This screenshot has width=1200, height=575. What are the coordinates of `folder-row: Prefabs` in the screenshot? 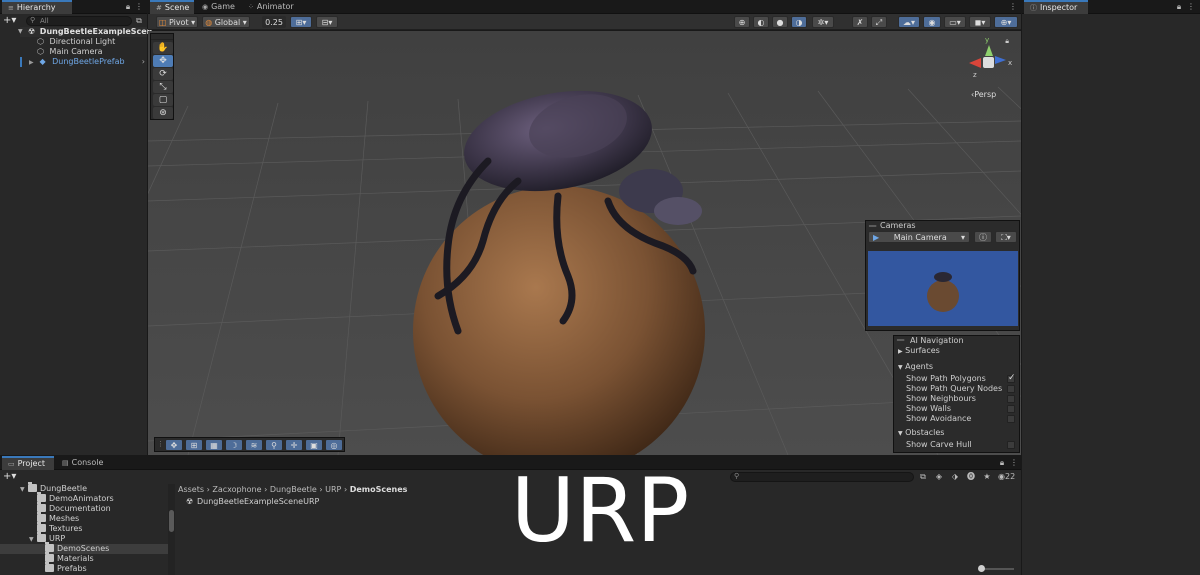 It's located at (106, 568).